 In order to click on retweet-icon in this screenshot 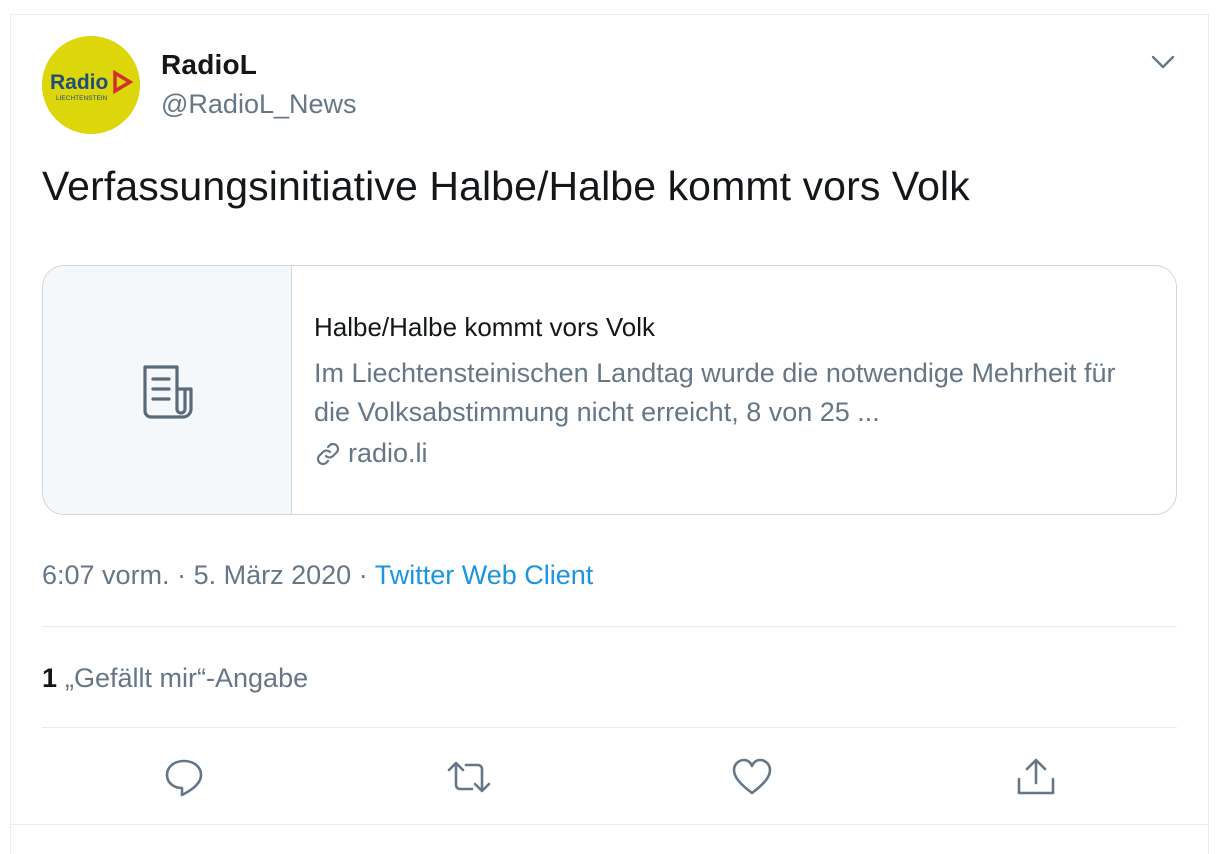, I will do `click(469, 777)`.